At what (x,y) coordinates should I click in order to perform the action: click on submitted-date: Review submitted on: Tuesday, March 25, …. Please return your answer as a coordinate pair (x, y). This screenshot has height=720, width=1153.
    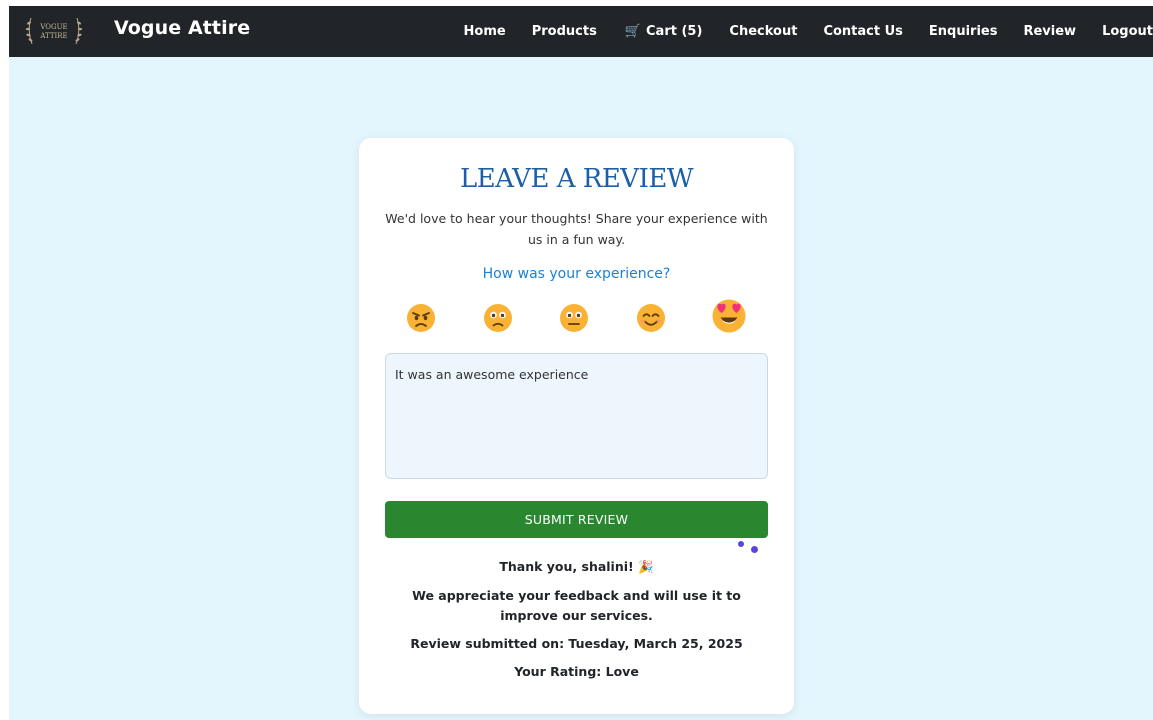
    Looking at the image, I should click on (576, 643).